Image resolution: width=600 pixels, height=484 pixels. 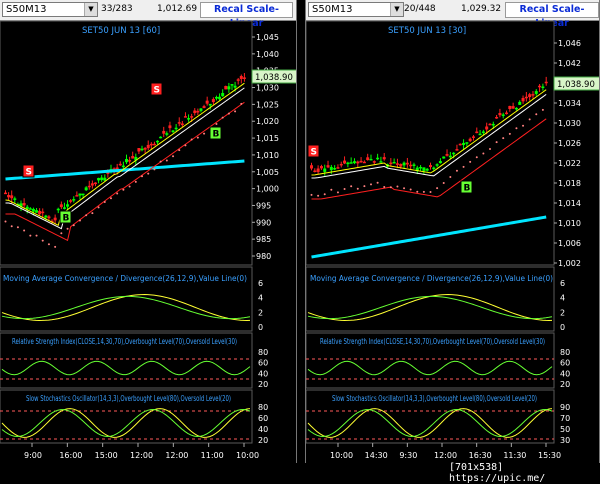 What do you see at coordinates (565, 352) in the screenshot?
I see `indicator-axis-label: 80` at bounding box center [565, 352].